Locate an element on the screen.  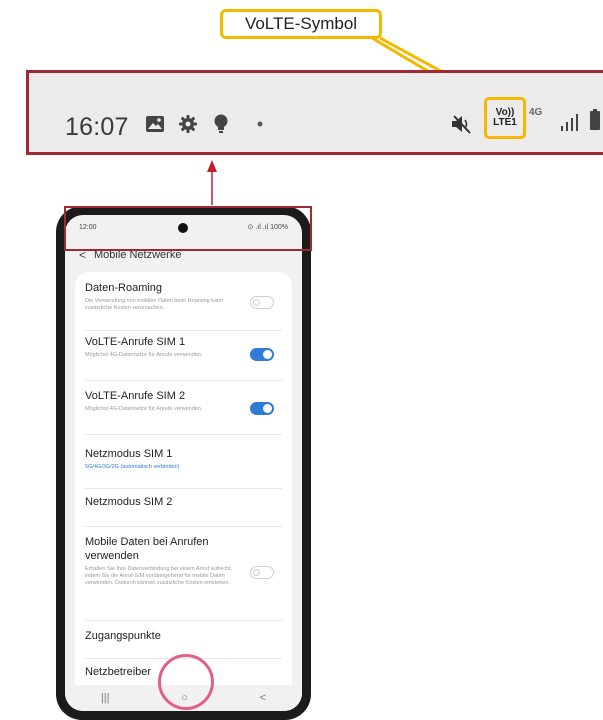
setting-title: Zugangspunkte is located at coordinates (123, 636).